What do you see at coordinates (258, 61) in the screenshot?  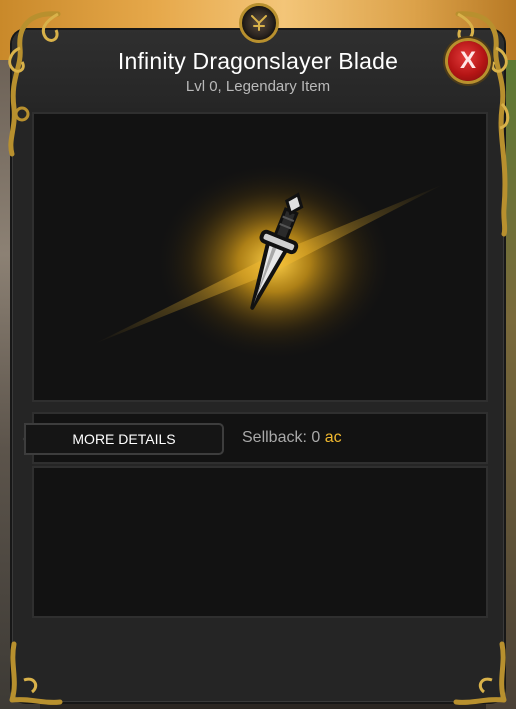 I see `item-name: Infinity Dragonslayer Blade` at bounding box center [258, 61].